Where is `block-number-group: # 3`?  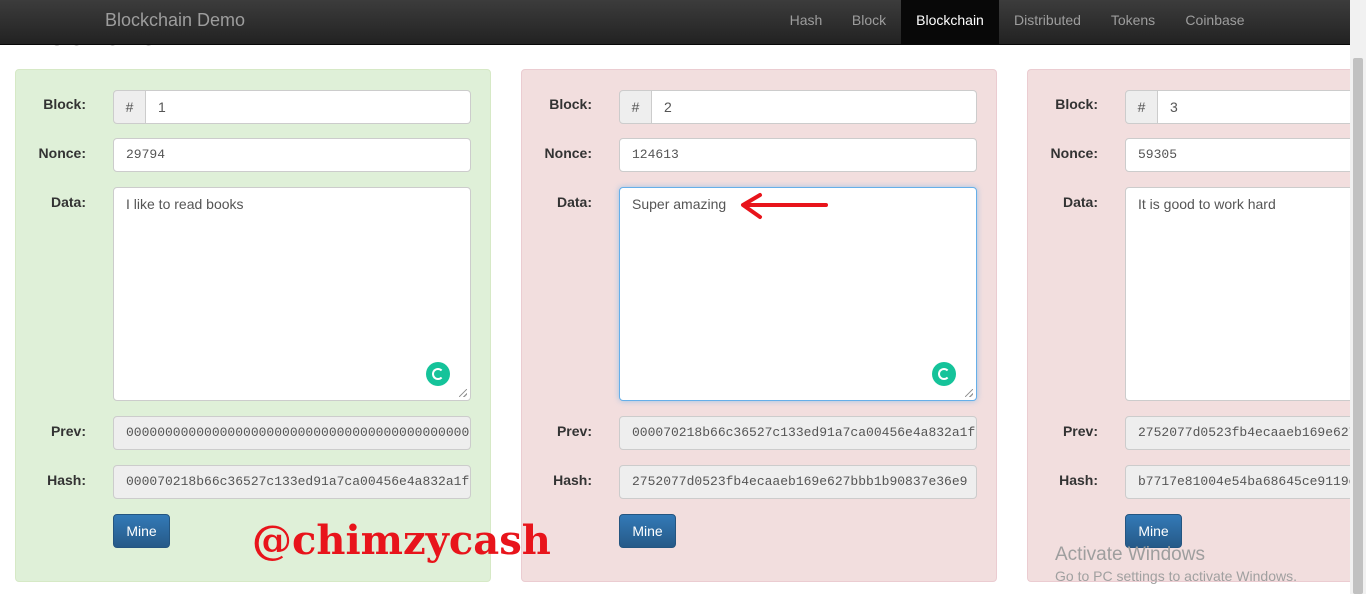 block-number-group: # 3 is located at coordinates (1241, 107).